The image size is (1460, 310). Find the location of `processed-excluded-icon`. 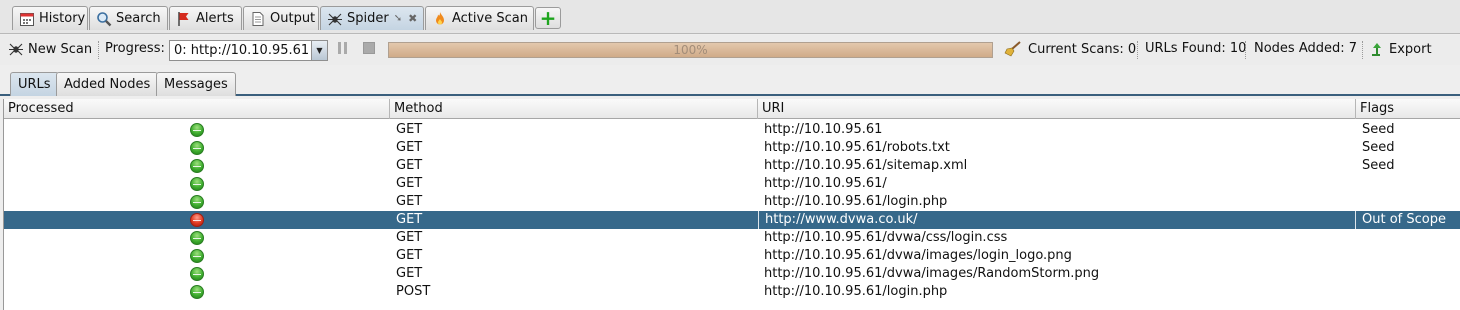

processed-excluded-icon is located at coordinates (197, 220).